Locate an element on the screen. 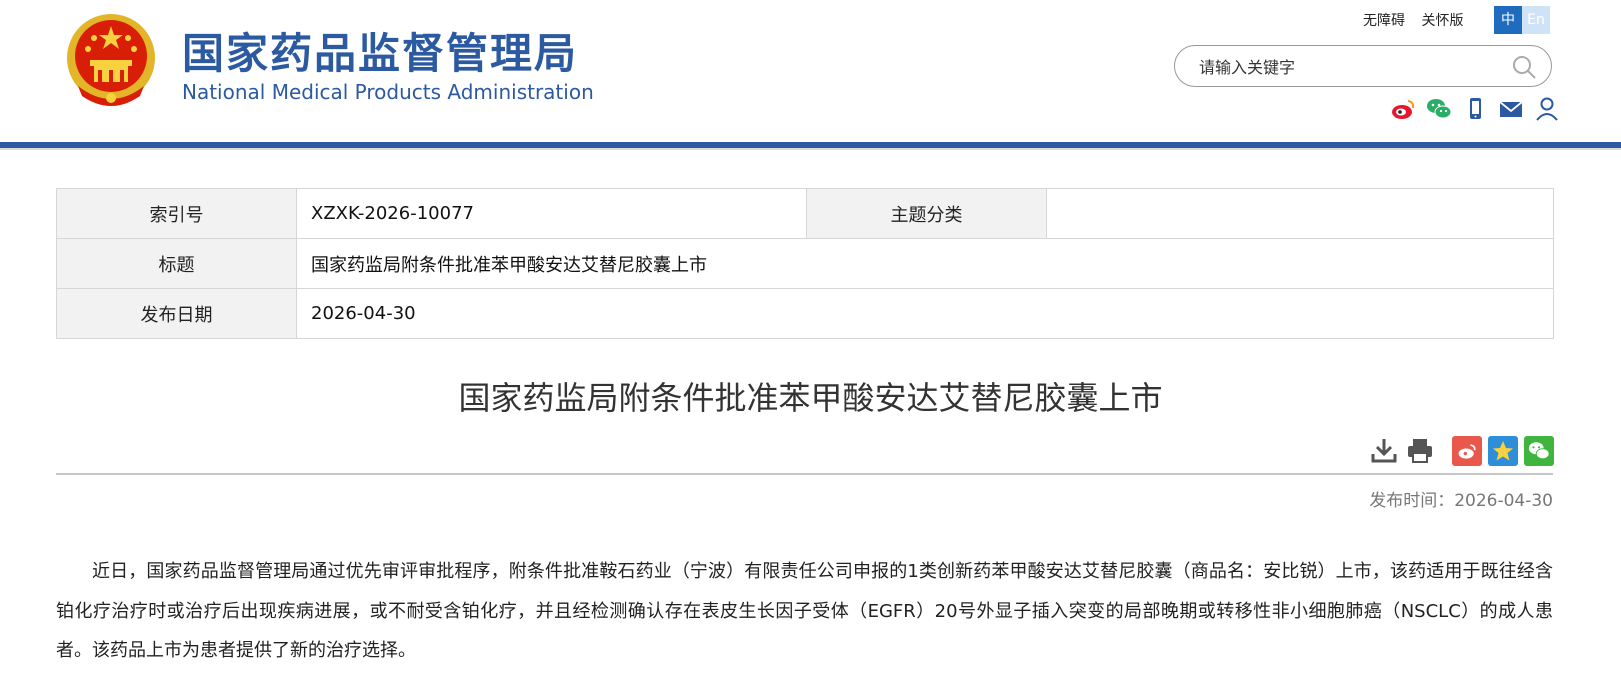  share-weibo-button is located at coordinates (1467, 451).